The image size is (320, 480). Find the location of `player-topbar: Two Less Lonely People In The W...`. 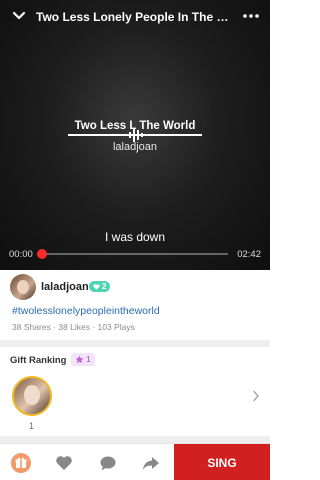

player-topbar: Two Less Lonely People In The W... is located at coordinates (135, 17).